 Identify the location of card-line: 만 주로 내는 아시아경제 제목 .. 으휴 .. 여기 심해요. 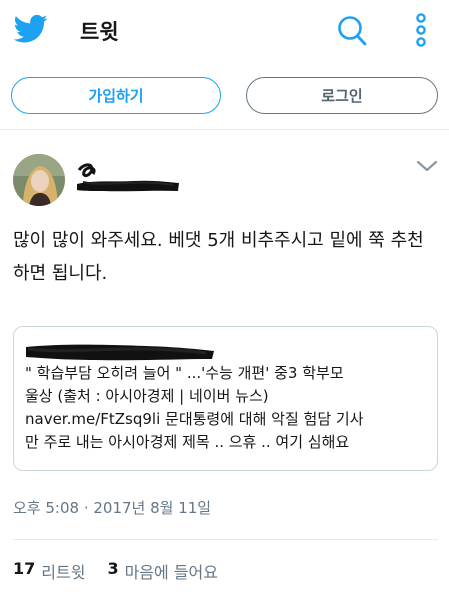
(187, 442).